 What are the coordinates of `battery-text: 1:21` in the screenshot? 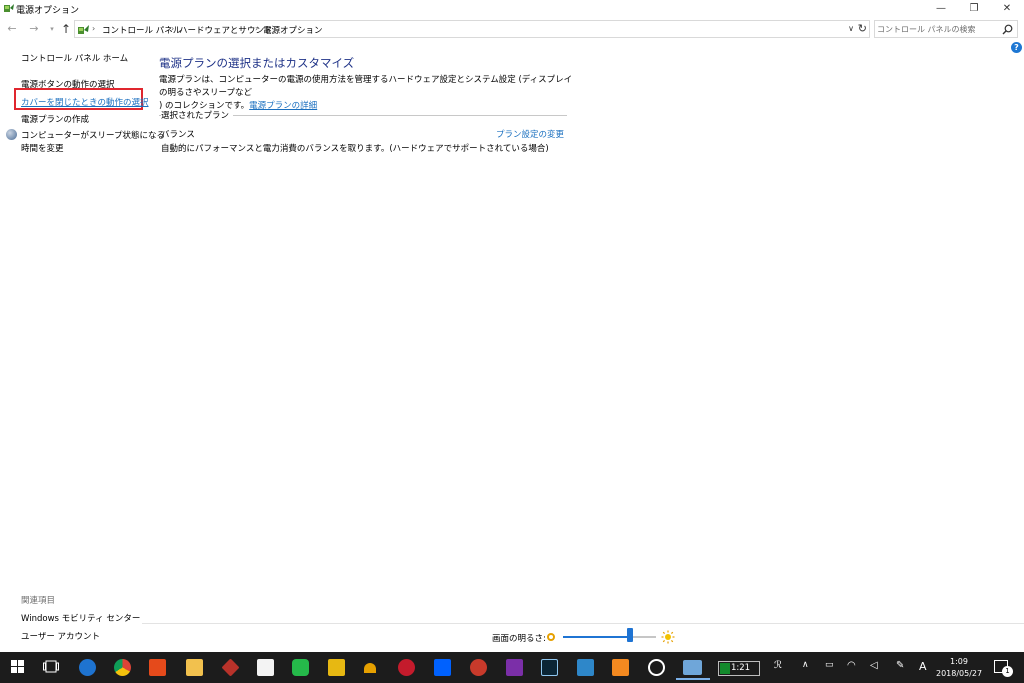 It's located at (741, 668).